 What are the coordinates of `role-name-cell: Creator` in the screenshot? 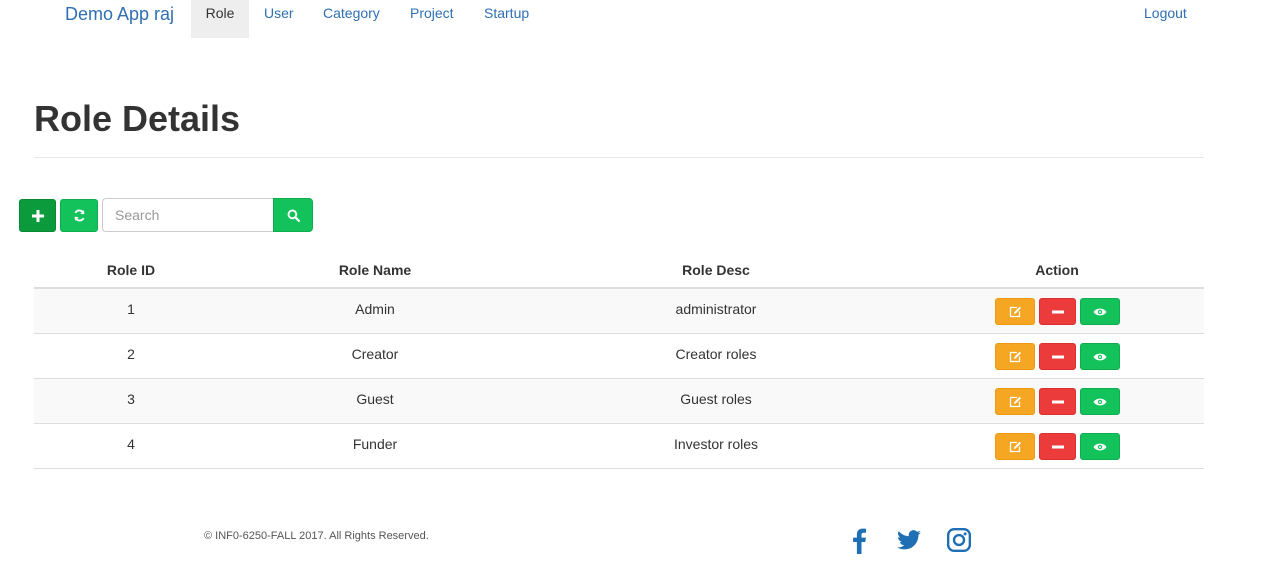 It's located at (375, 354).